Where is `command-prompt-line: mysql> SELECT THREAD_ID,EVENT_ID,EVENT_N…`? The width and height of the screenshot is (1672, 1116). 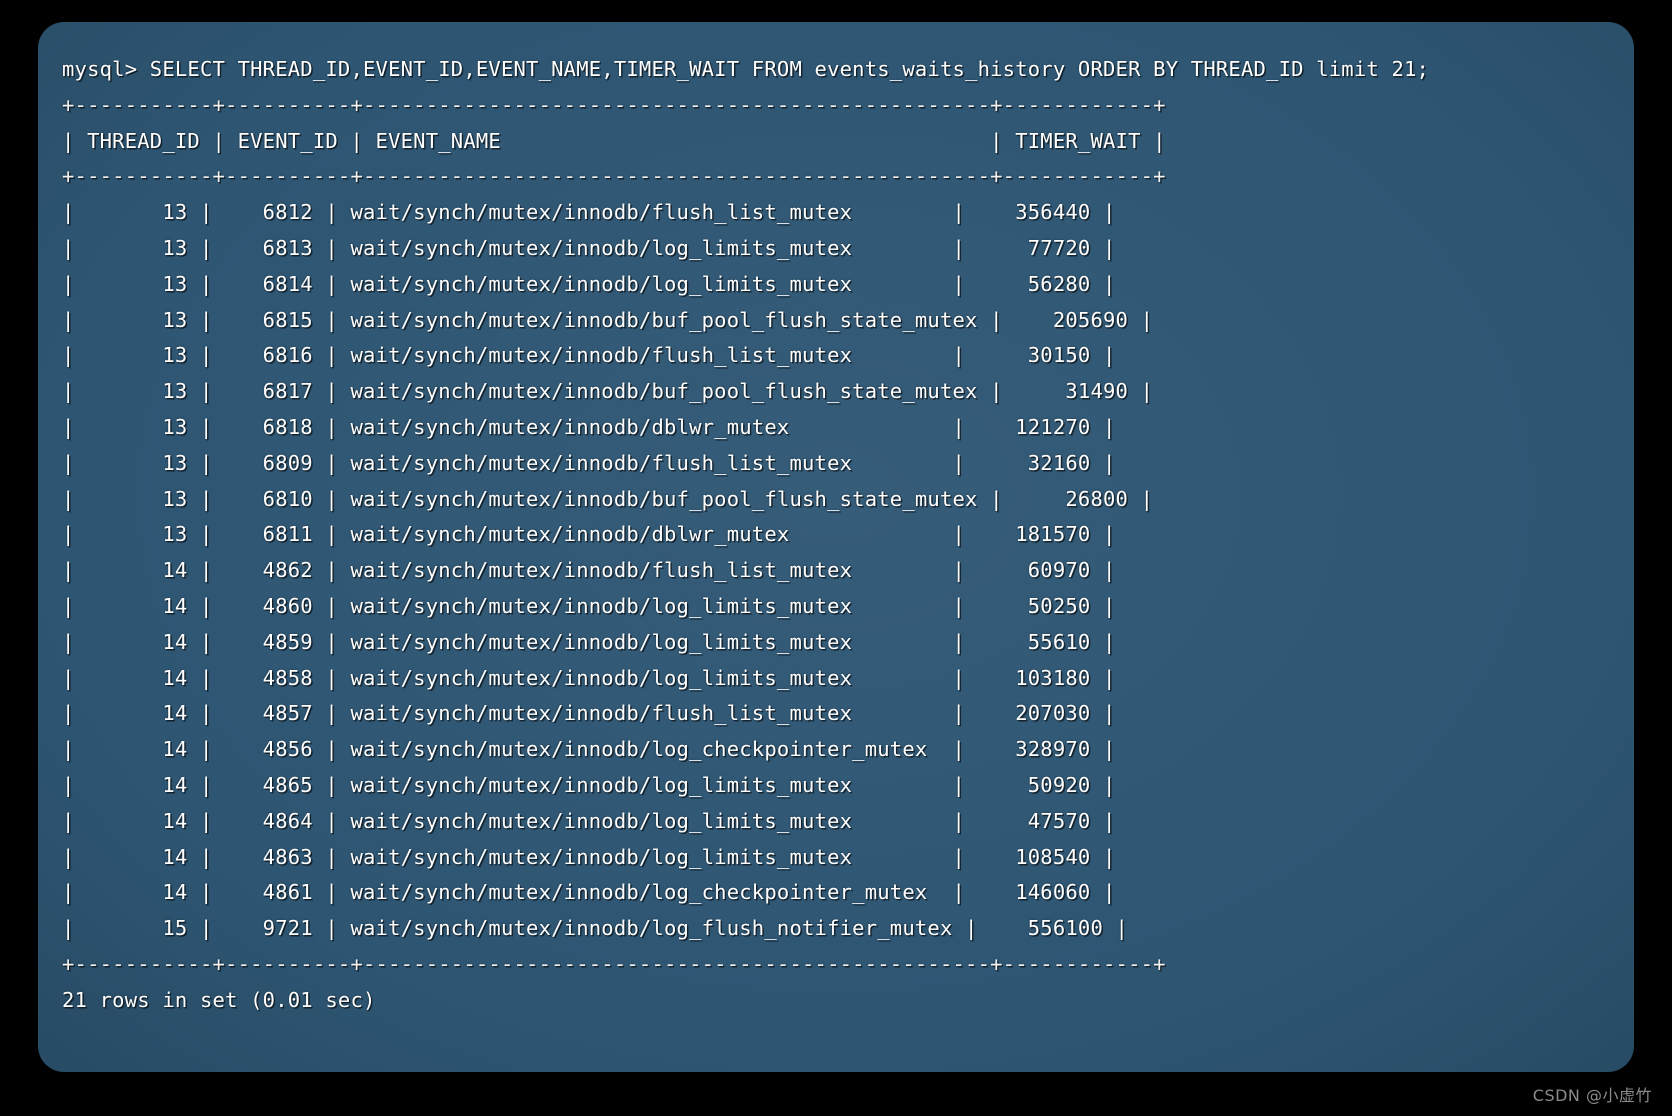 command-prompt-line: mysql> SELECT THREAD_ID,EVENT_ID,EVENT_N… is located at coordinates (746, 69).